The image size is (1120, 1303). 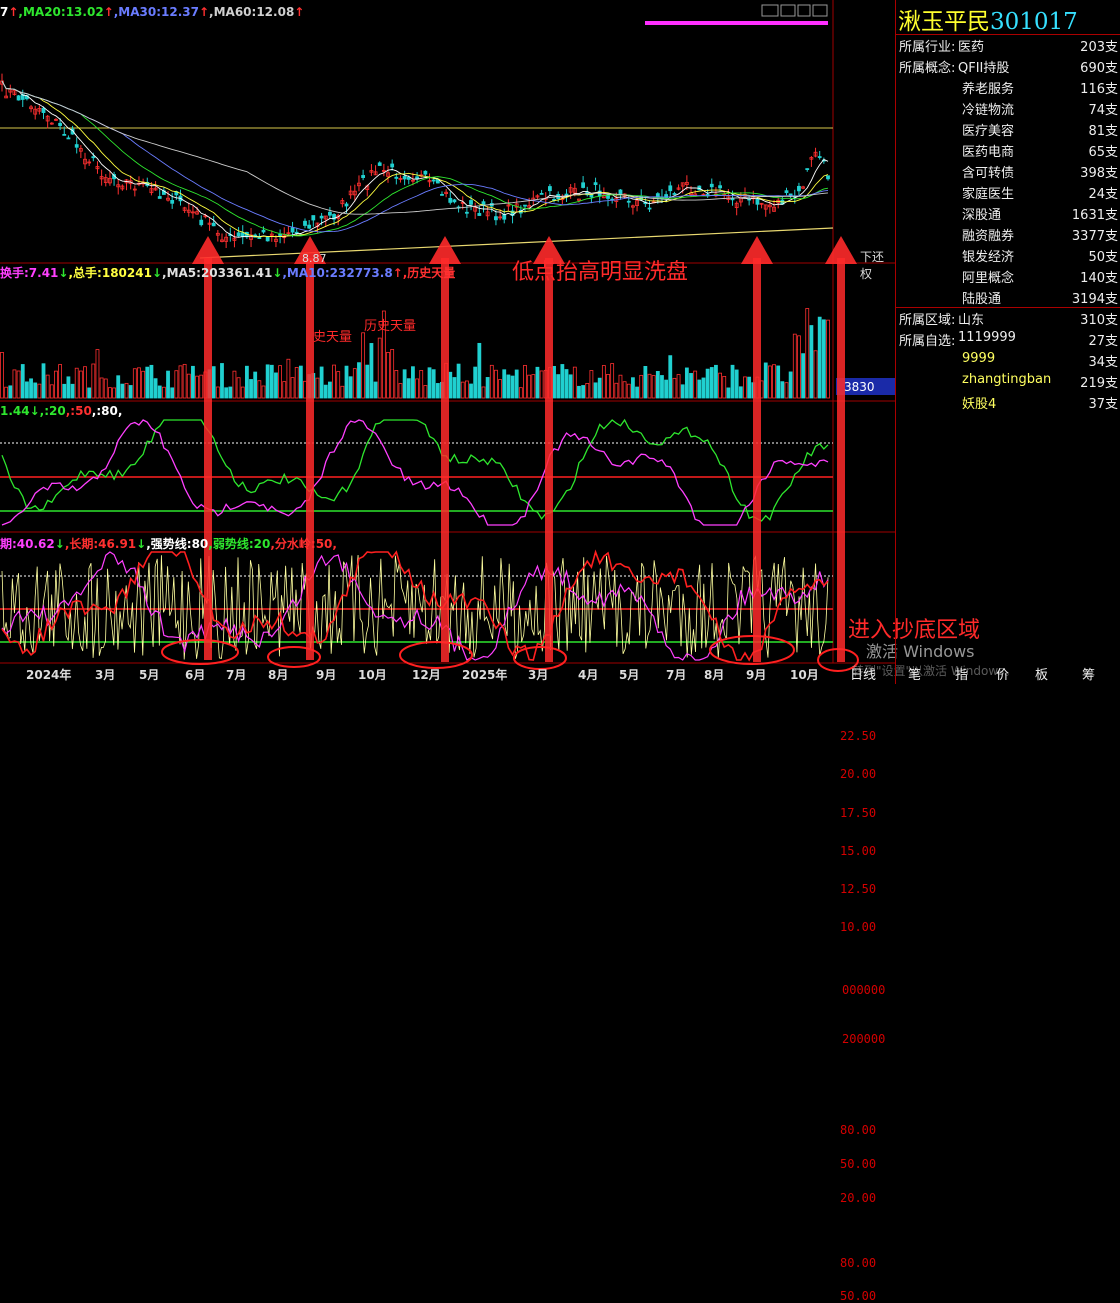 I want to click on info-row-name: zhangtingban, so click(x=1007, y=379).